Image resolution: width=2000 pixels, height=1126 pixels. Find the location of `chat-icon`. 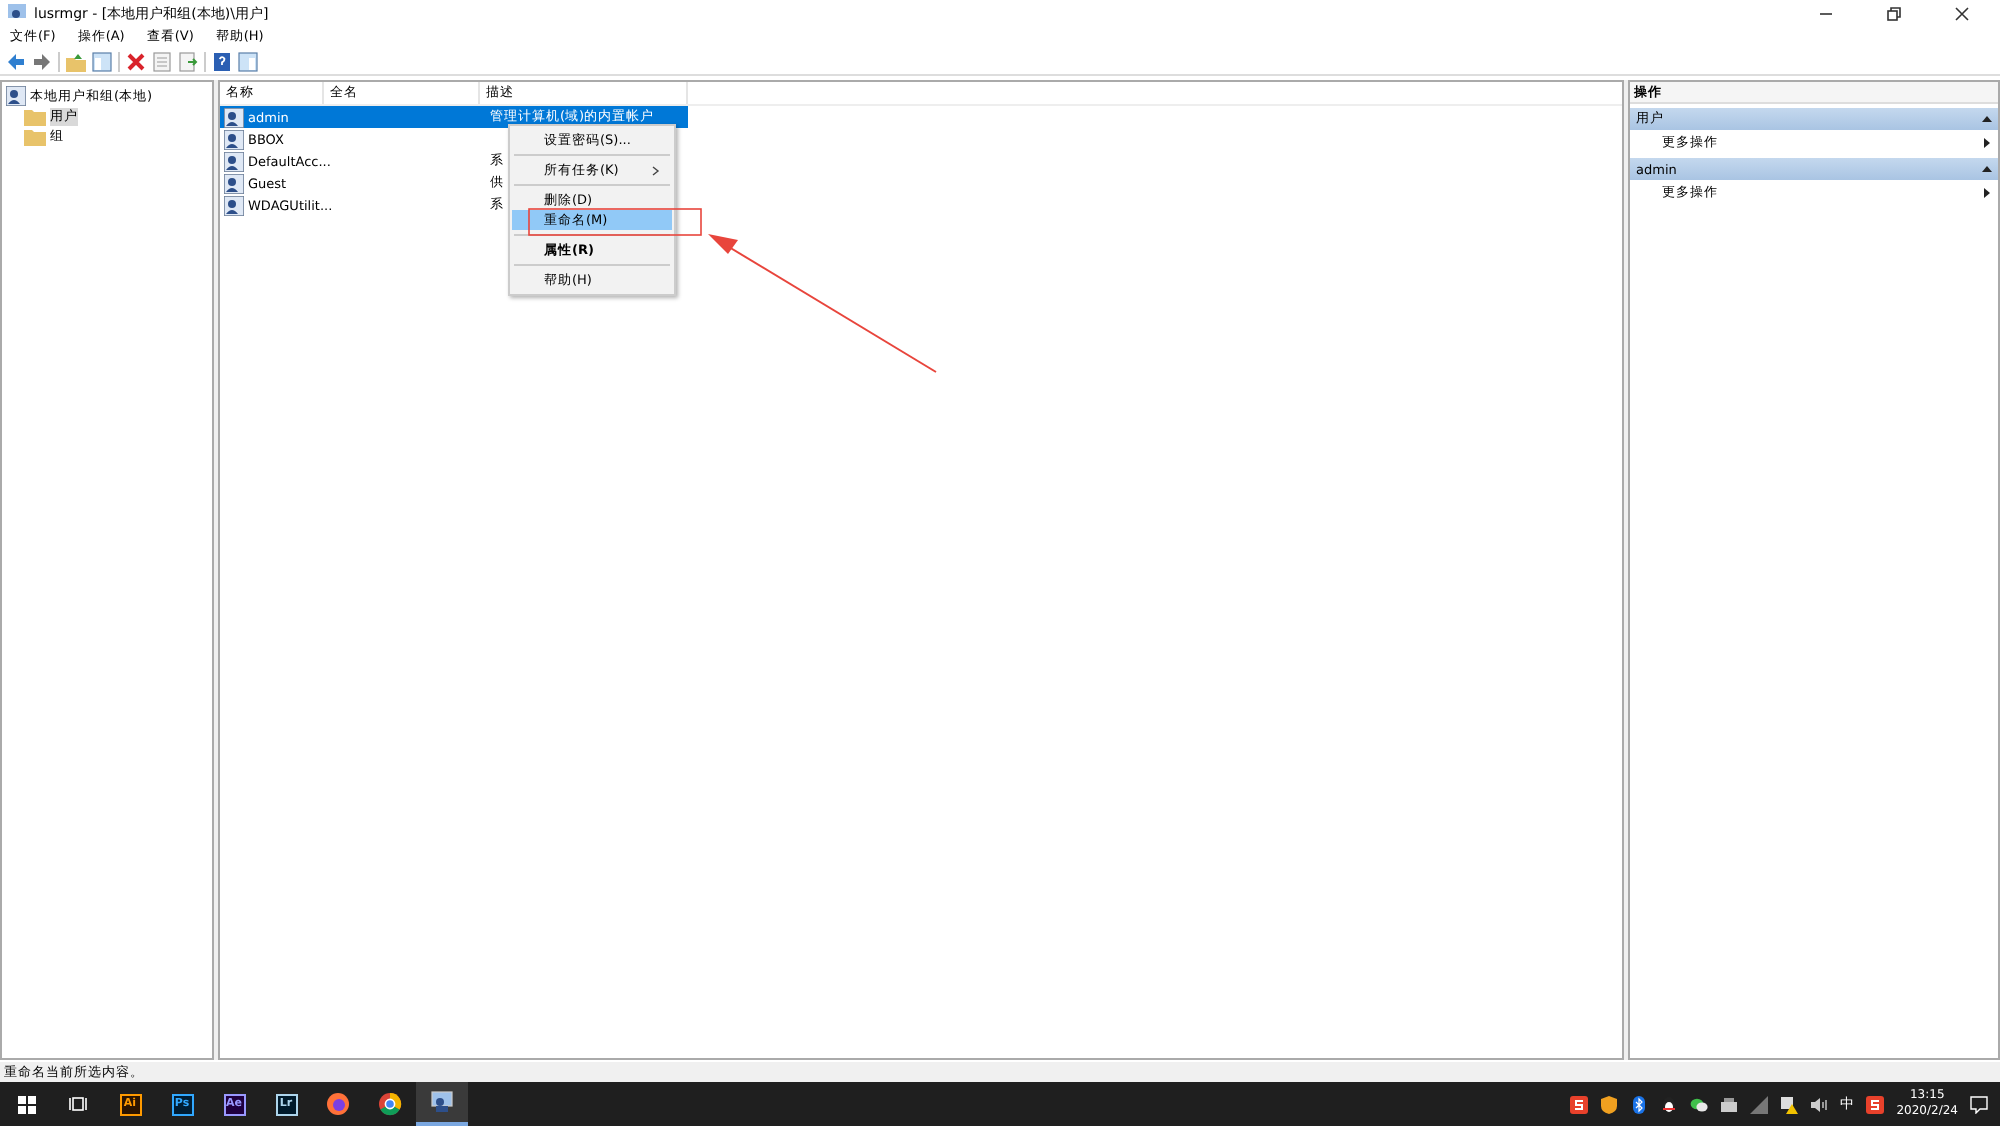

chat-icon is located at coordinates (1699, 1104).